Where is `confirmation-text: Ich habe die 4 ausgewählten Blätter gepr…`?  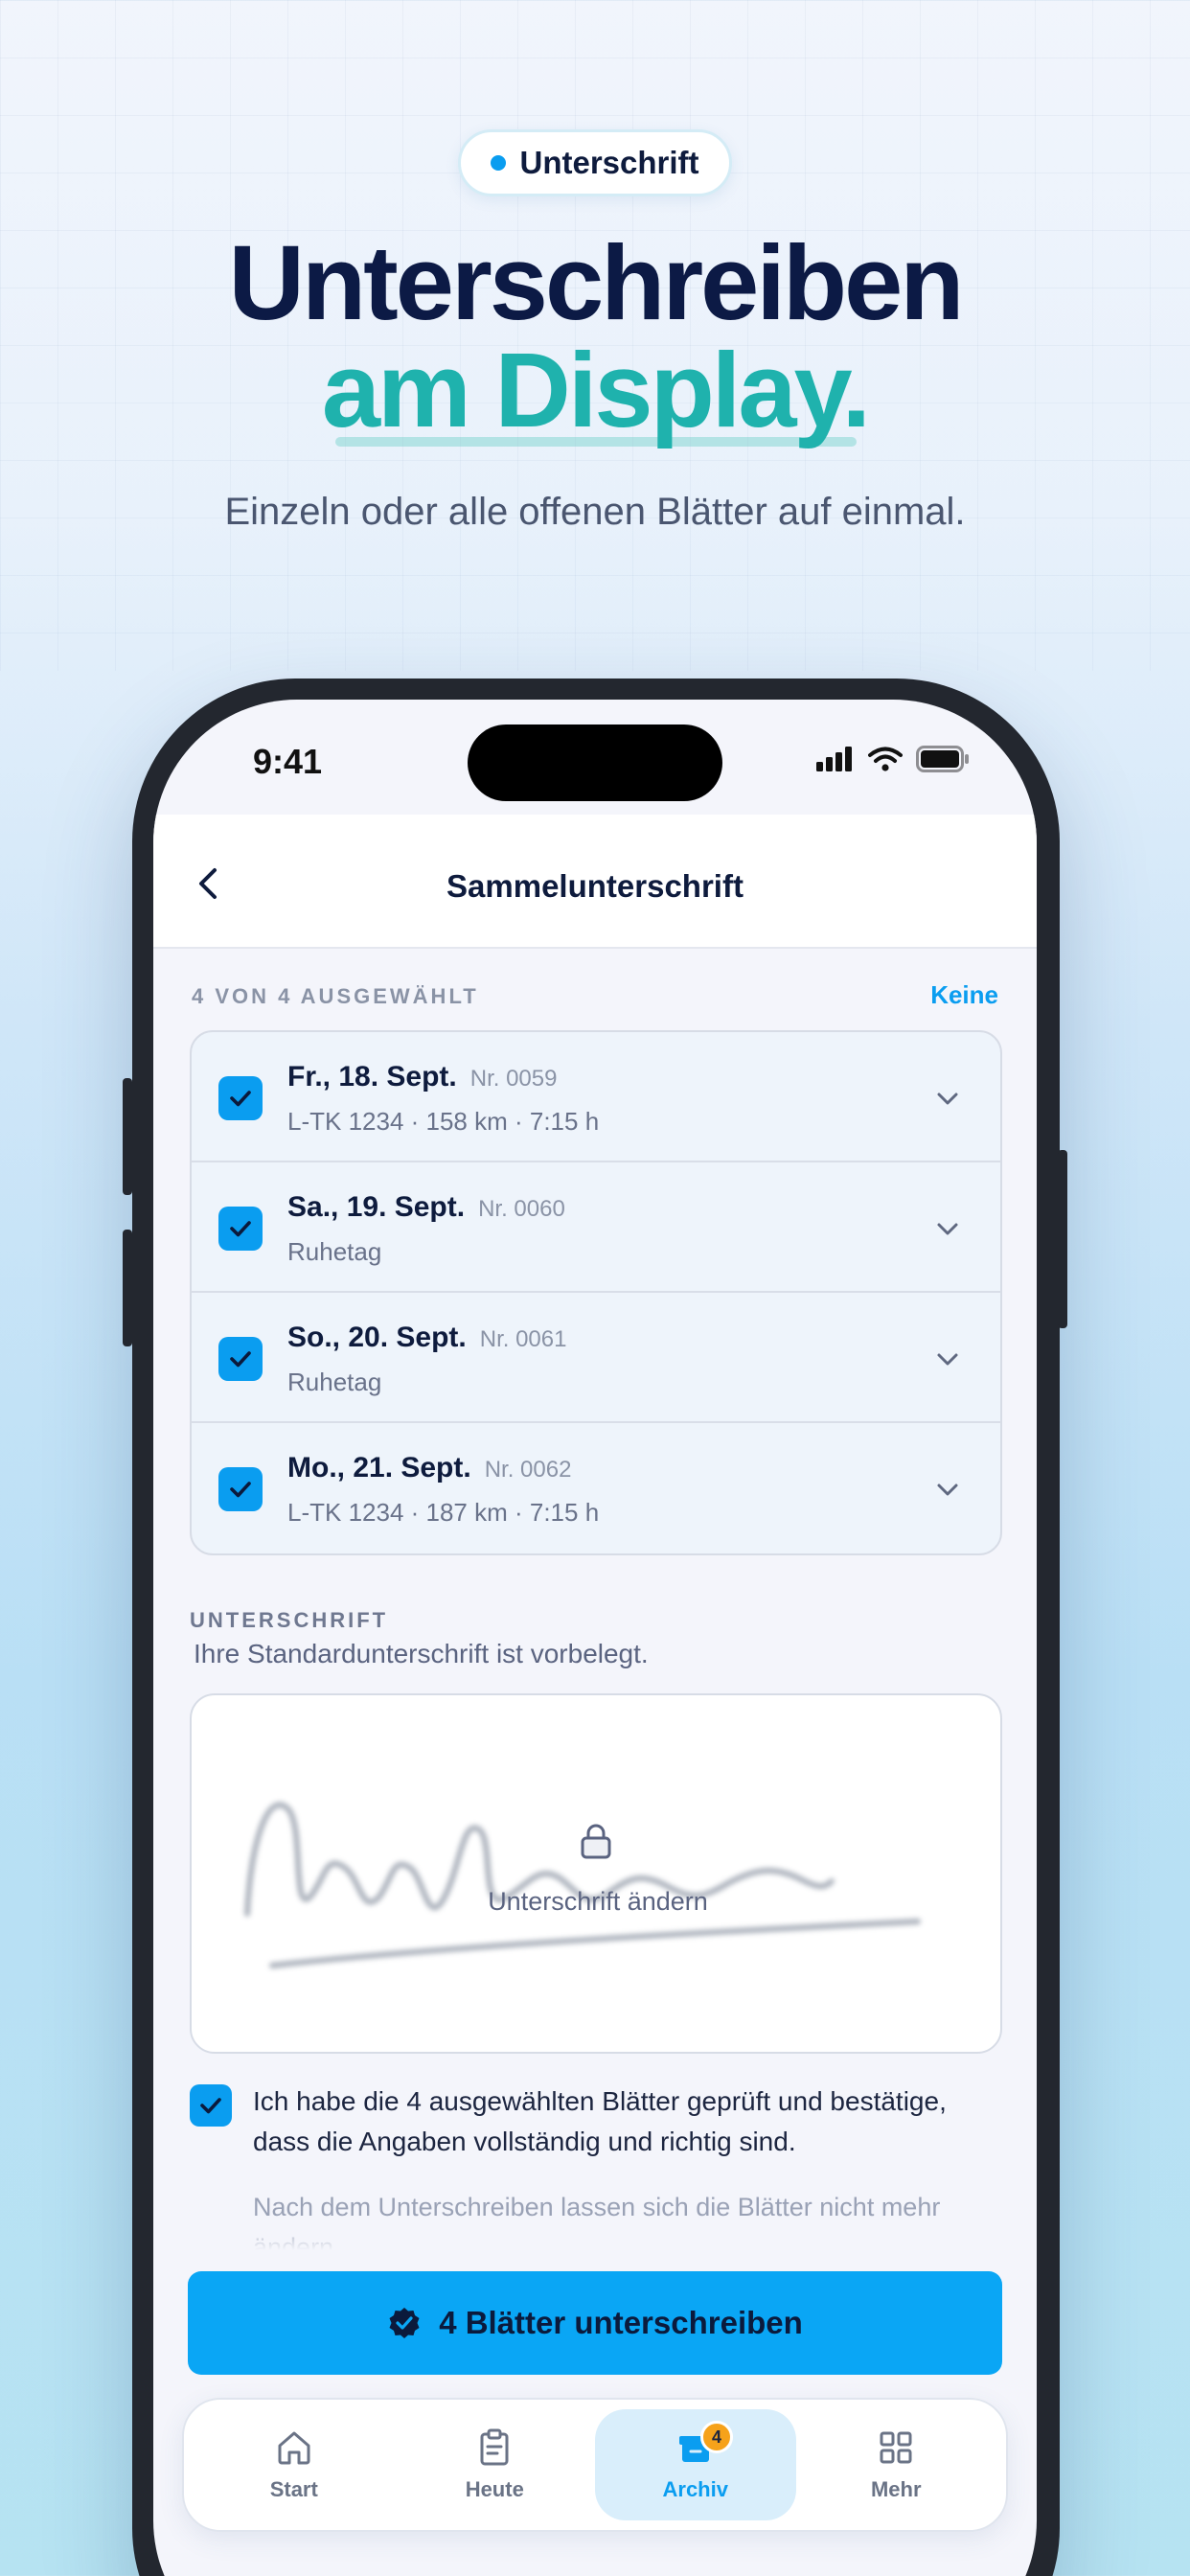 confirmation-text: Ich habe die 4 ausgewählten Blätter gepr… is located at coordinates (600, 2121).